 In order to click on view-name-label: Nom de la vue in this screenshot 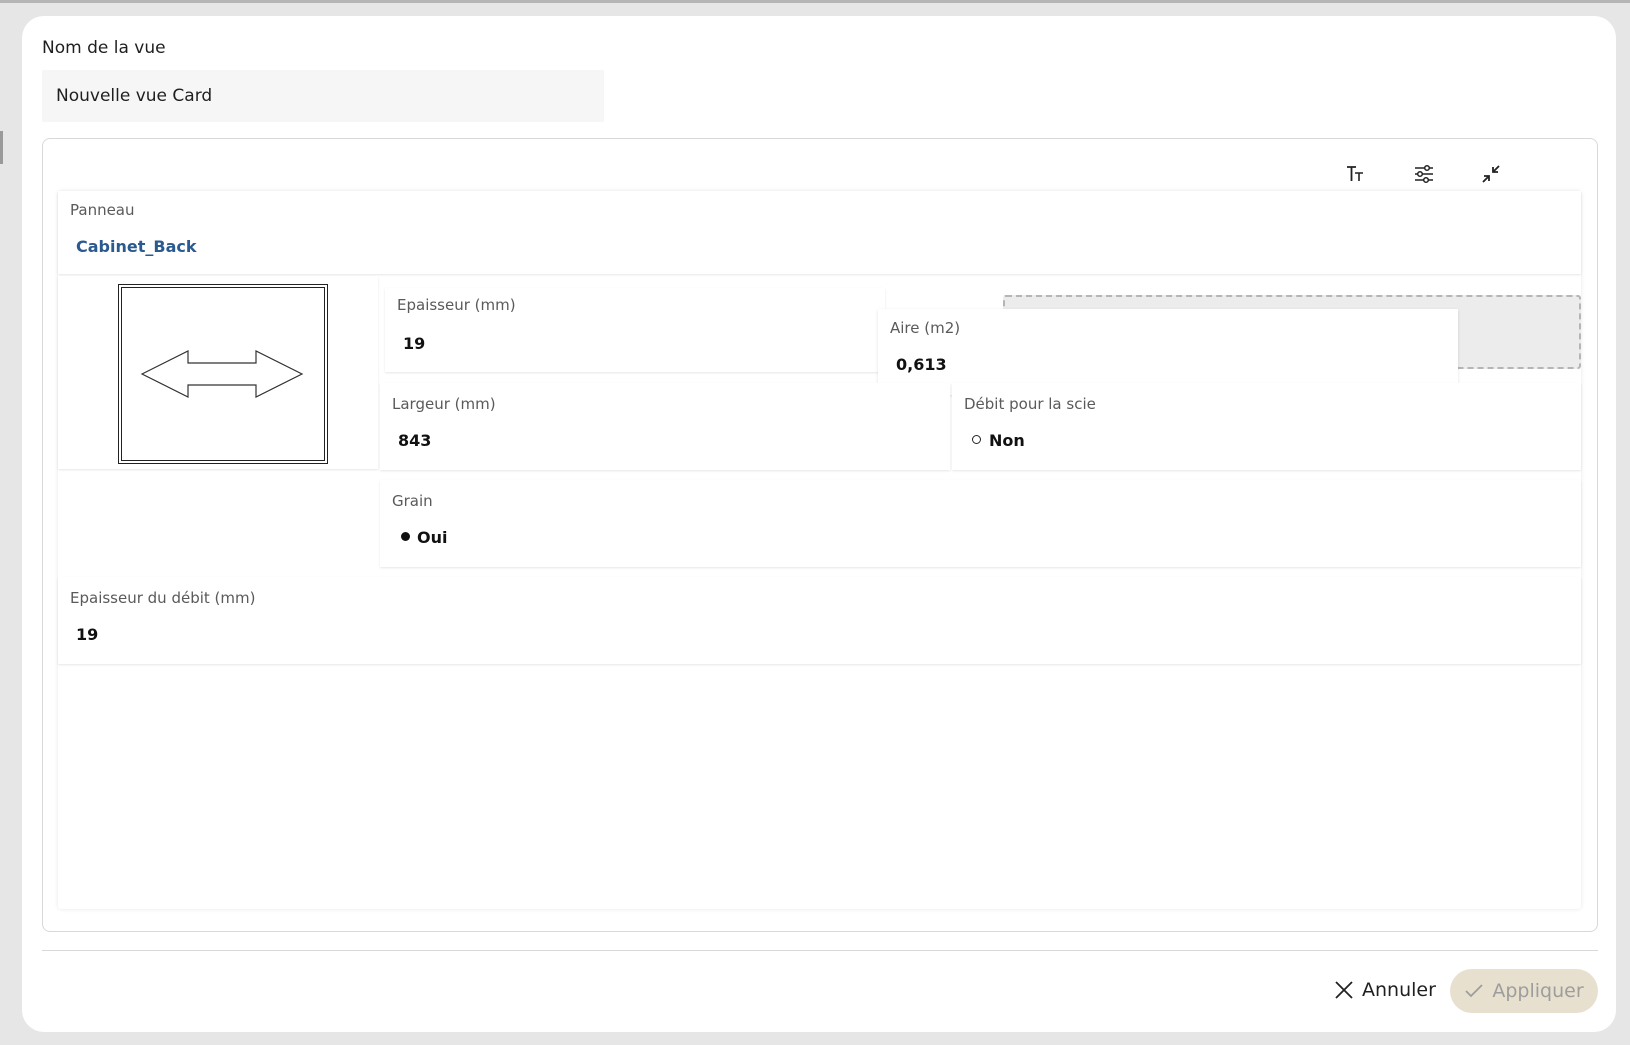, I will do `click(104, 48)`.